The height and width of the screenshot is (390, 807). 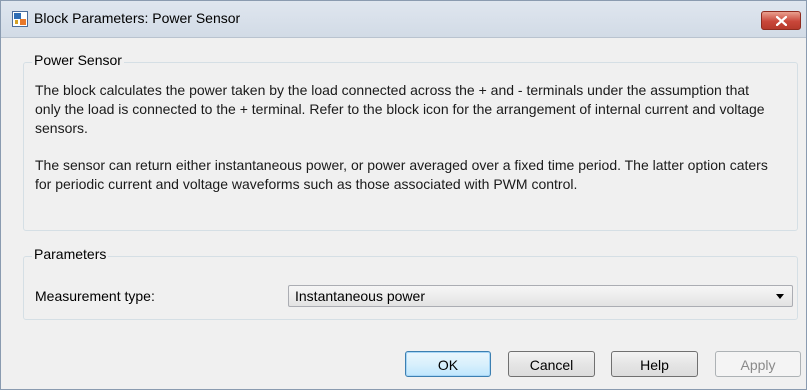 What do you see at coordinates (137, 18) in the screenshot?
I see `window-title: Block Parameters: Power Sensor` at bounding box center [137, 18].